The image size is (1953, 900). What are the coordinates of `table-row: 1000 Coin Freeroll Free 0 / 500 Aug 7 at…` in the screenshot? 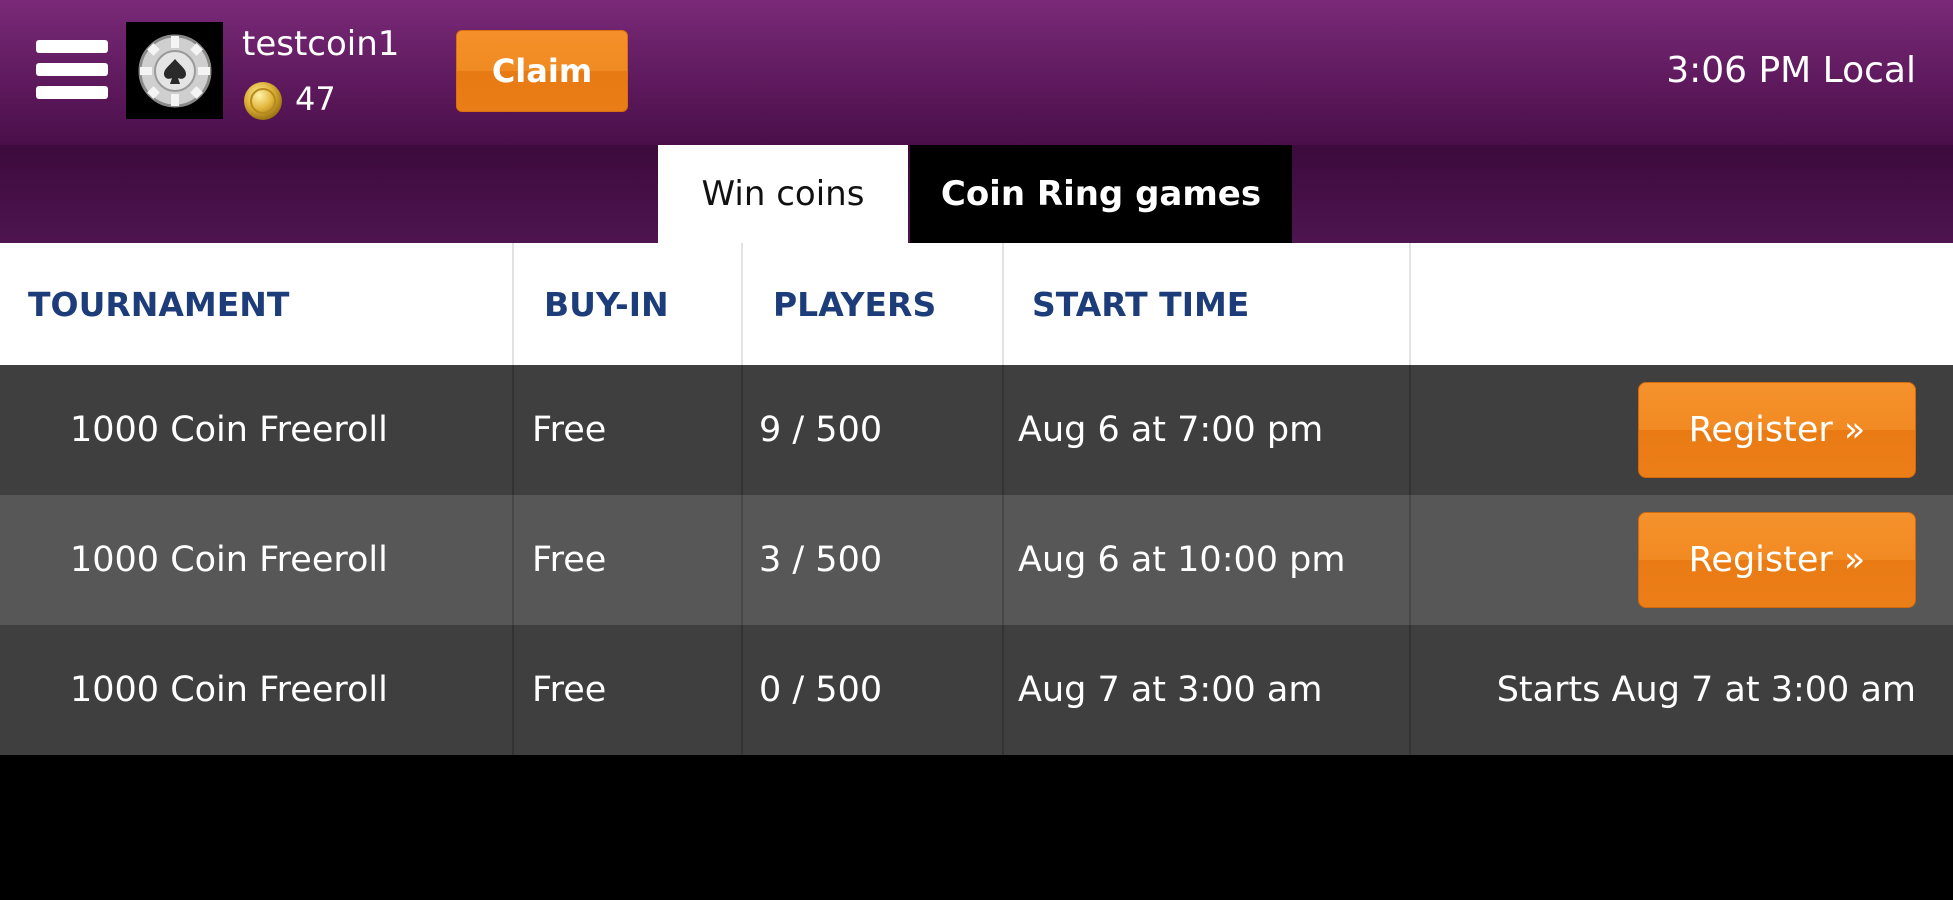 It's located at (976, 690).